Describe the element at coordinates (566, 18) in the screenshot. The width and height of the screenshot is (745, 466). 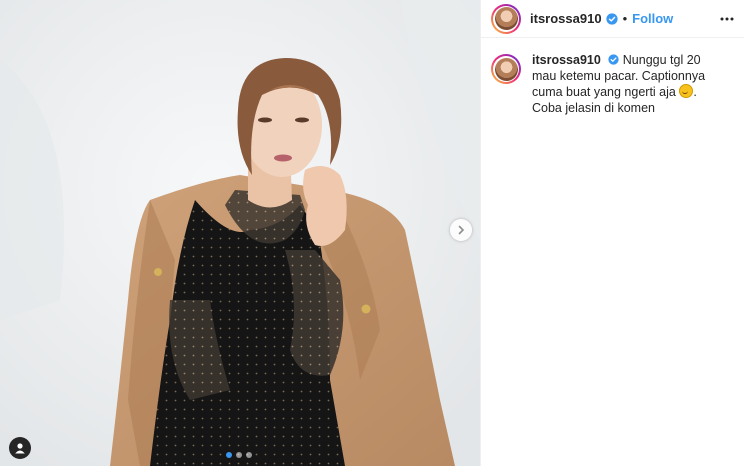
I see `author-username: itsrossa910` at that location.